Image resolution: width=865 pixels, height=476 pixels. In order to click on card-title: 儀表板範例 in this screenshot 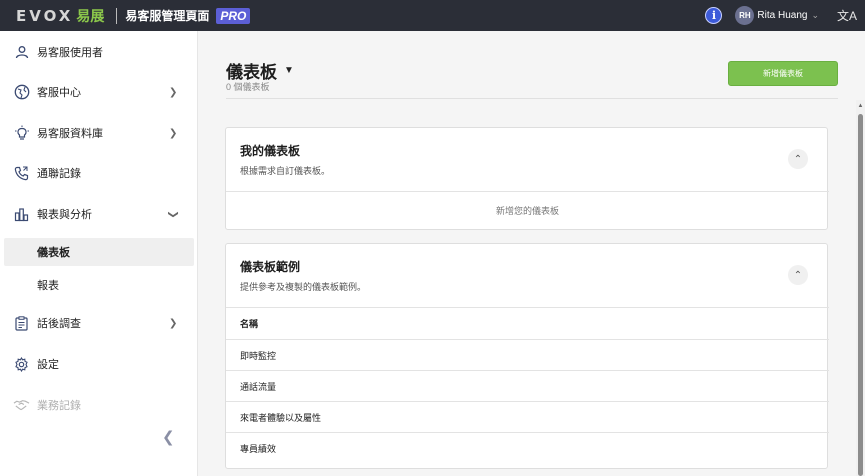, I will do `click(270, 267)`.